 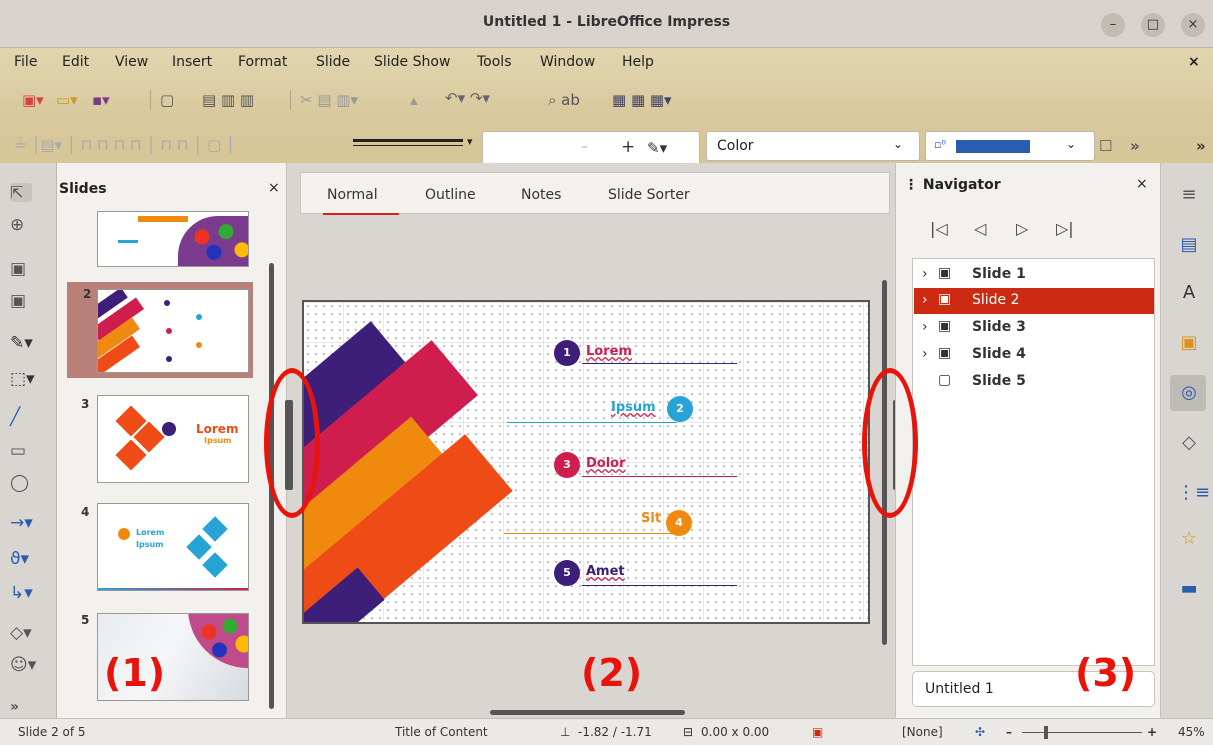 I want to click on more-toolbar-icon-2: », so click(x=1201, y=146).